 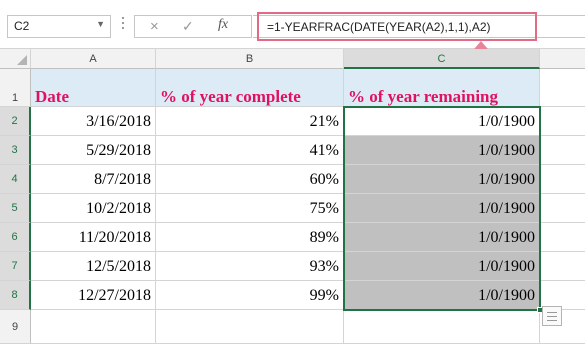 I want to click on chevron-down-icon: ▼, so click(x=100, y=24).